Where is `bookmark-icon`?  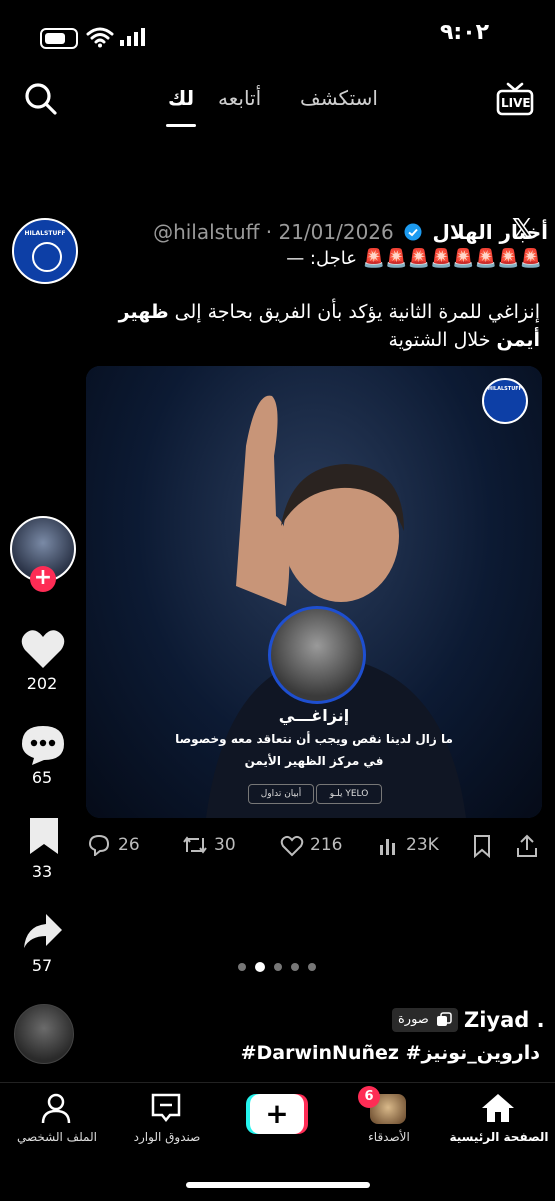 bookmark-icon is located at coordinates (482, 846).